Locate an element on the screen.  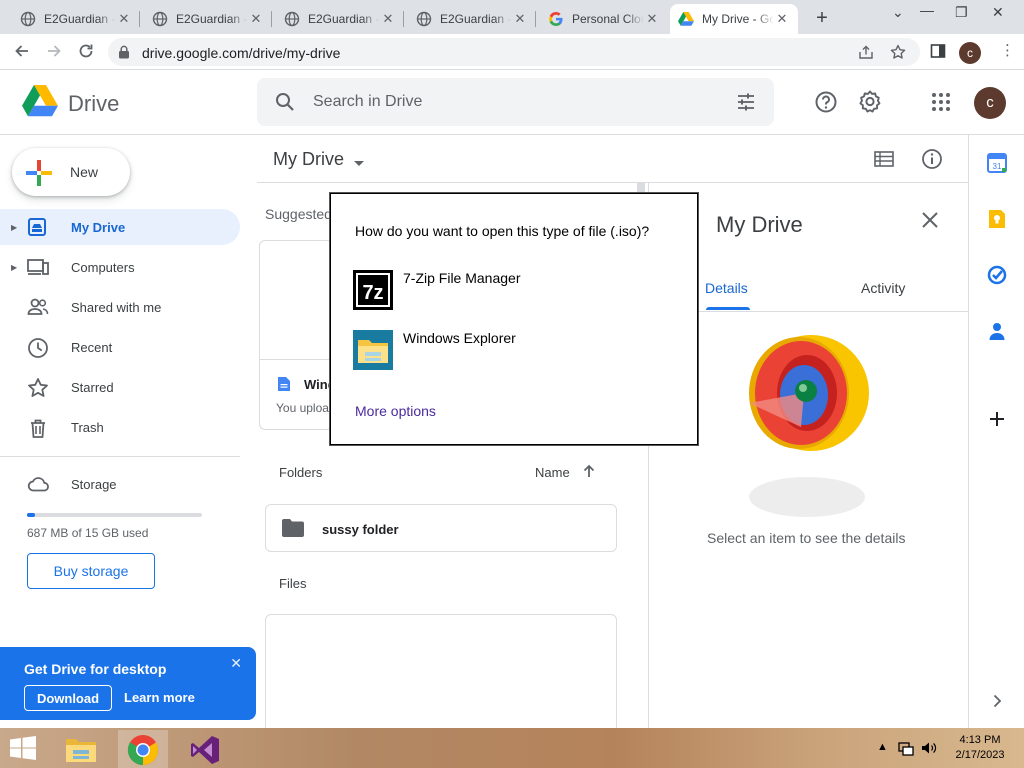
sidebar-item-my-drive: ▶ My Drive is located at coordinates (120, 227).